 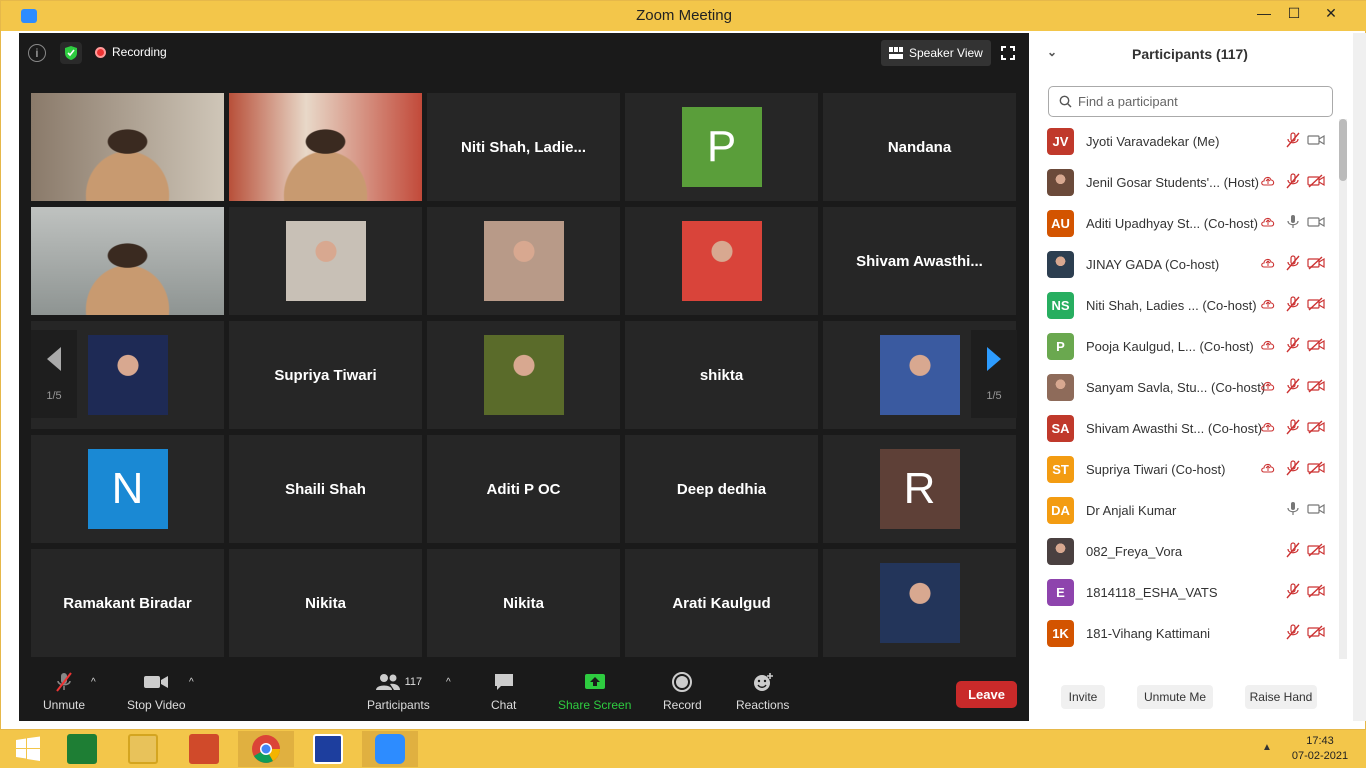 What do you see at coordinates (1184, 305) in the screenshot?
I see `participant-row: NS Niti Shah, Ladies ... (Co-host)` at bounding box center [1184, 305].